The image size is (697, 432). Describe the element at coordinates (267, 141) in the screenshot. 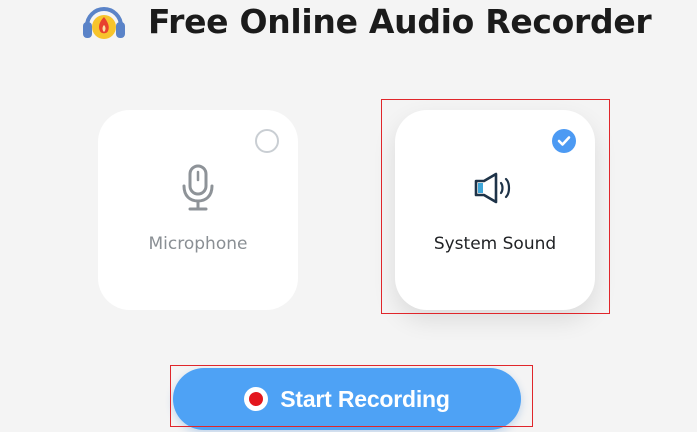

I see `microphone-radio` at that location.